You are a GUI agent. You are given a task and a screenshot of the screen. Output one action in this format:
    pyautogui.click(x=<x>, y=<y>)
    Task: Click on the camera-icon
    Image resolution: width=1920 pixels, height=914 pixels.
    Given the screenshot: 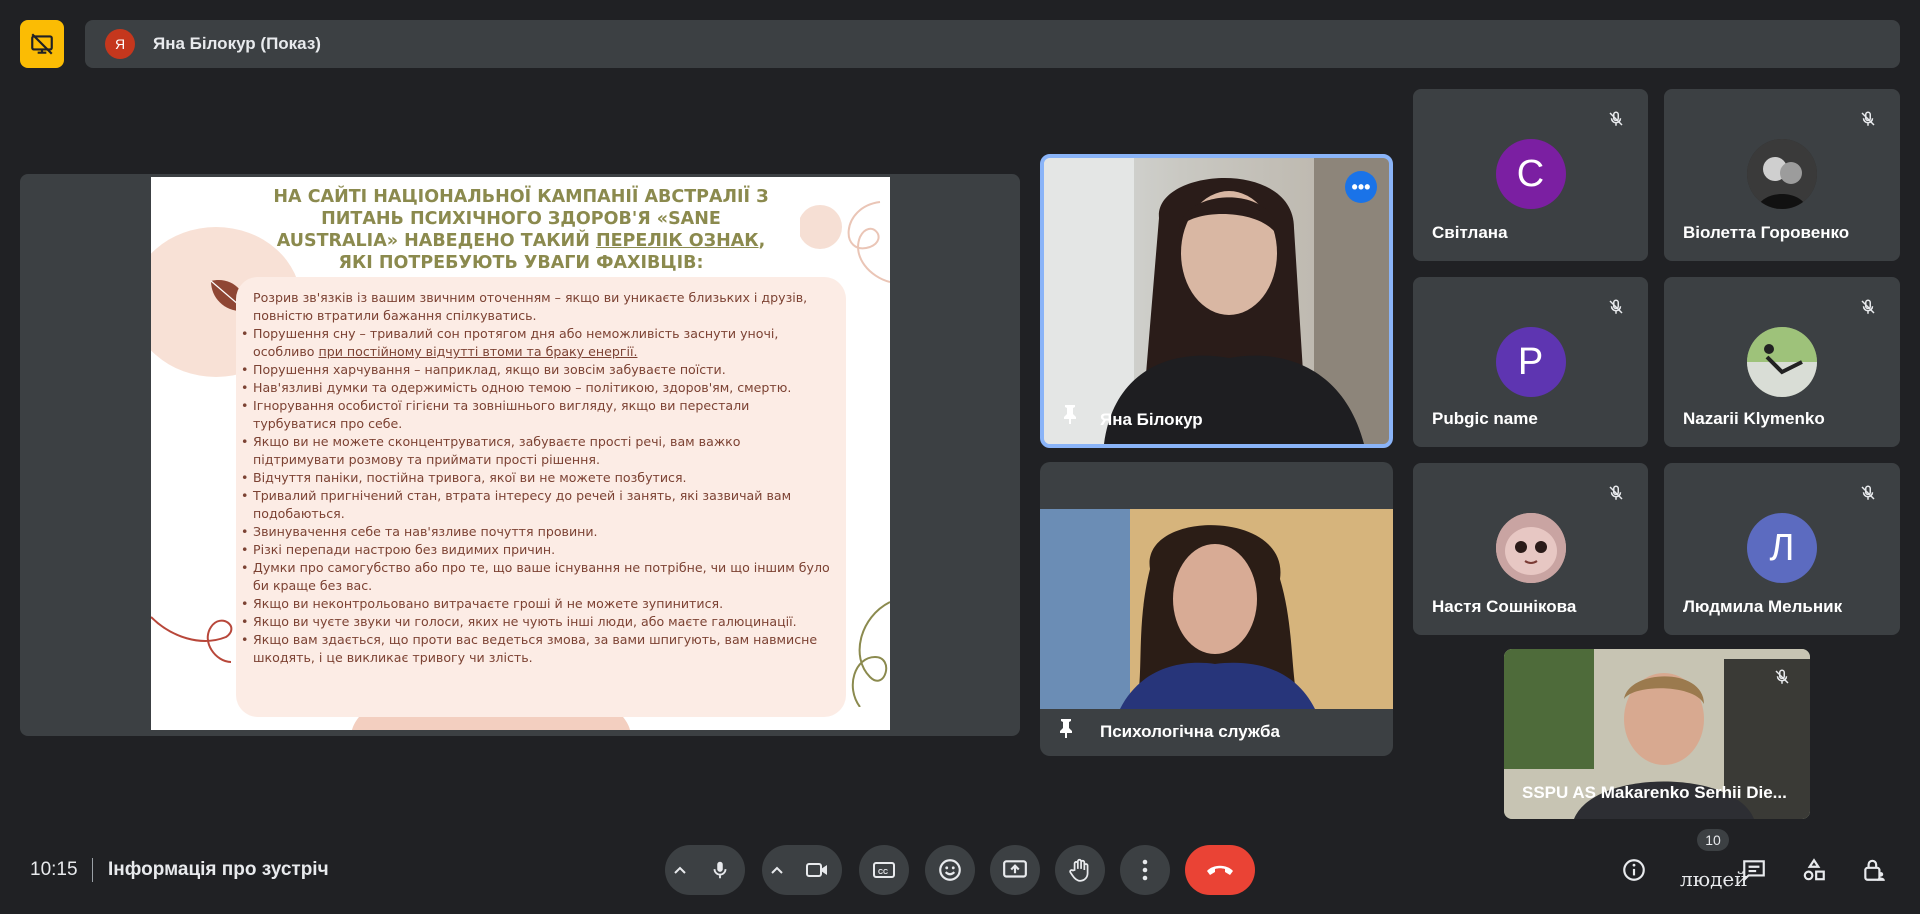 What is the action you would take?
    pyautogui.click(x=817, y=870)
    